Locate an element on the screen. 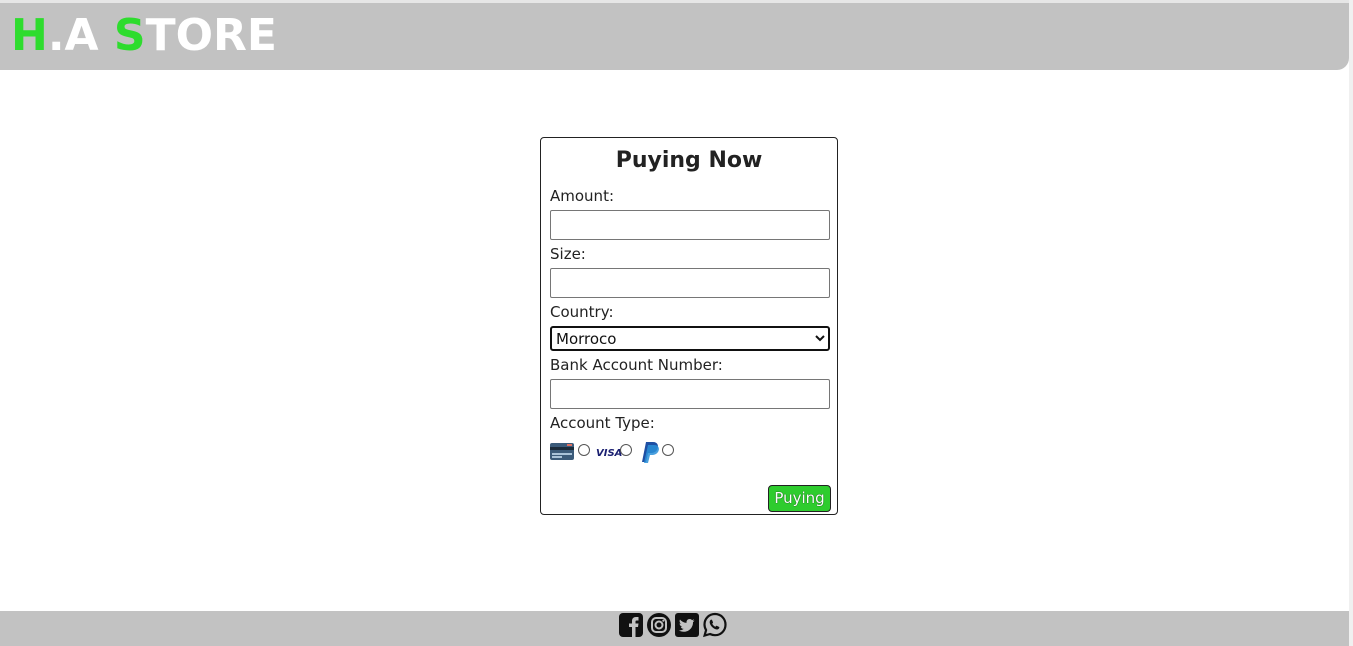 This screenshot has height=646, width=1353. account-type-options: VISA is located at coordinates (650, 452).